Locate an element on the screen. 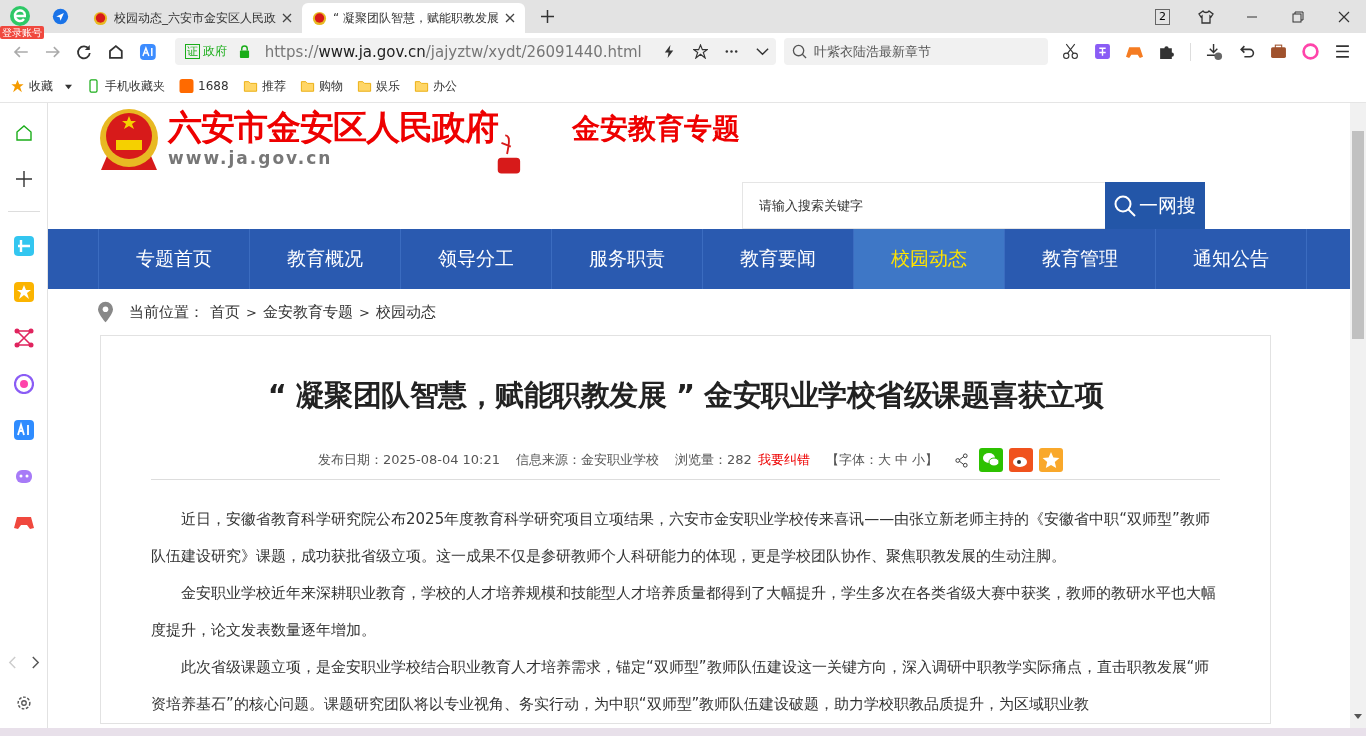 This screenshot has width=1366, height=736. briefcase-icon is located at coordinates (1278, 51).